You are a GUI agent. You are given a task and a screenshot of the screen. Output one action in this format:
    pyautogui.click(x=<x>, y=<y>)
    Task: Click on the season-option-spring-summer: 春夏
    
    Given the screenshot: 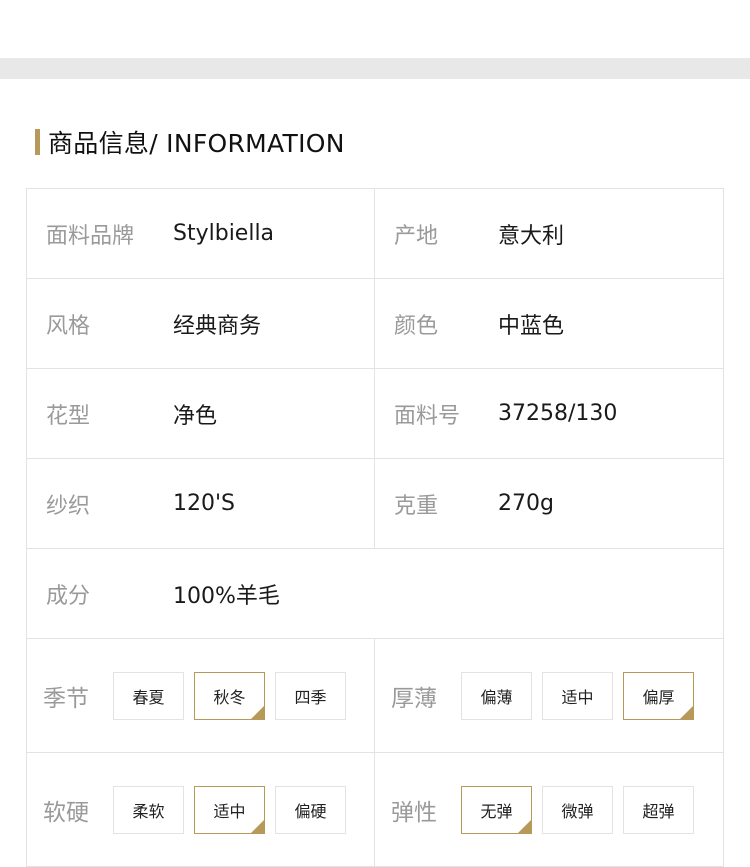 What is the action you would take?
    pyautogui.click(x=148, y=695)
    